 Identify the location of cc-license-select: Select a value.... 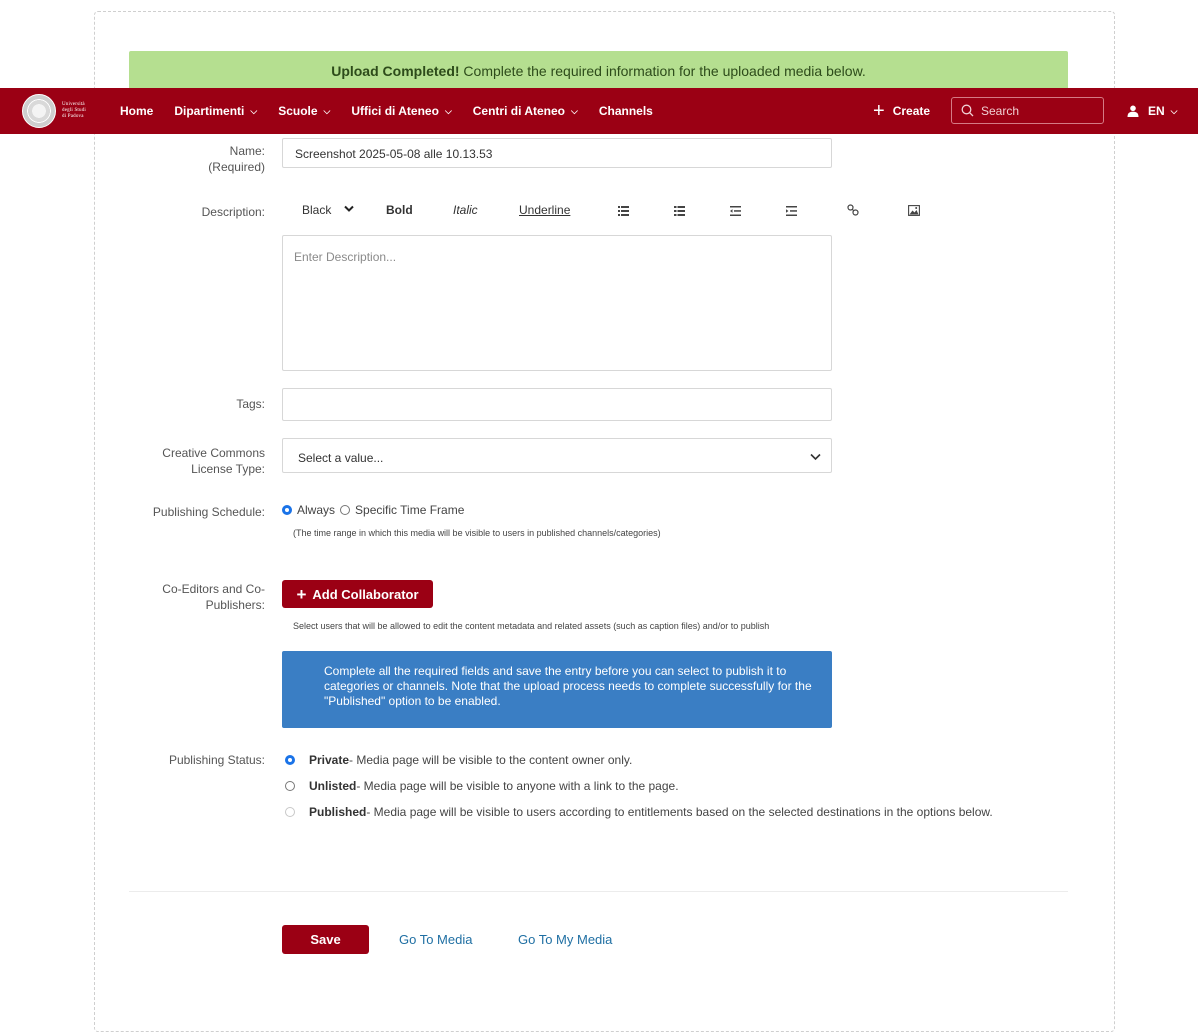
(557, 455).